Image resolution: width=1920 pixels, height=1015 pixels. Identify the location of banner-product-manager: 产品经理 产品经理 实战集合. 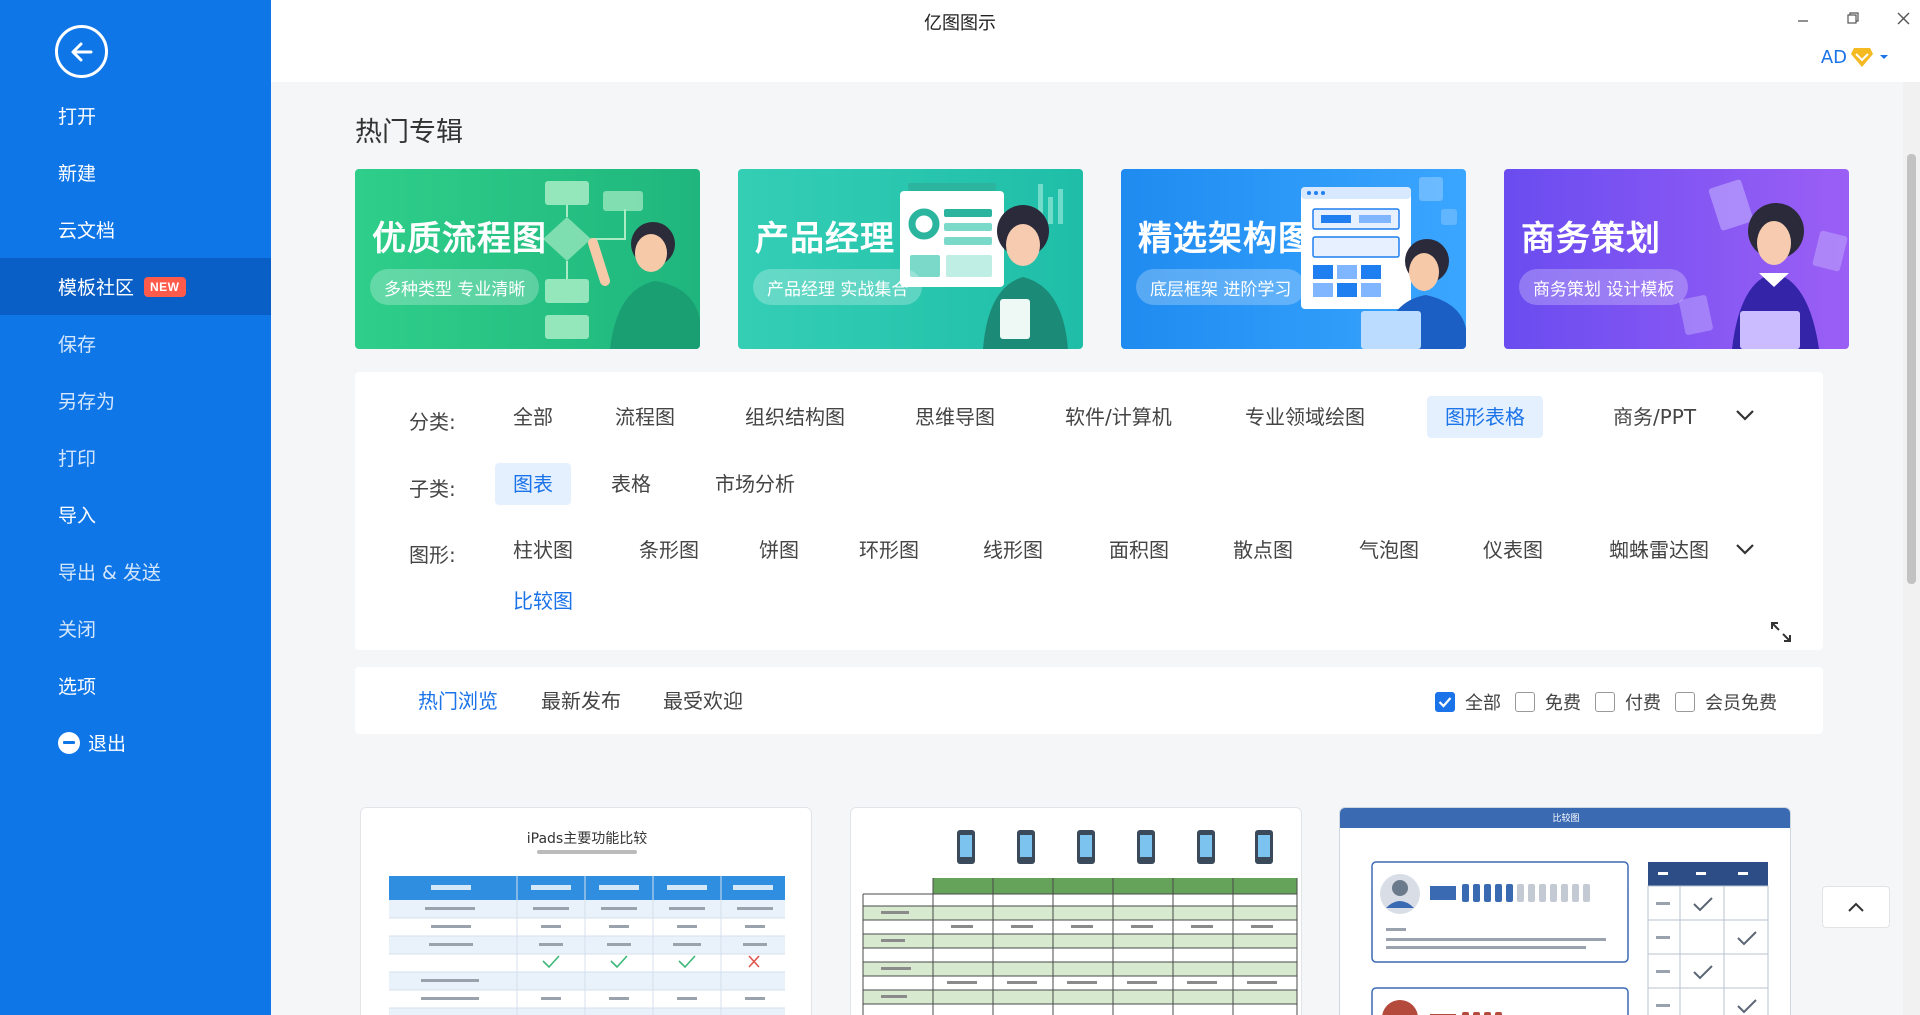
(910, 259).